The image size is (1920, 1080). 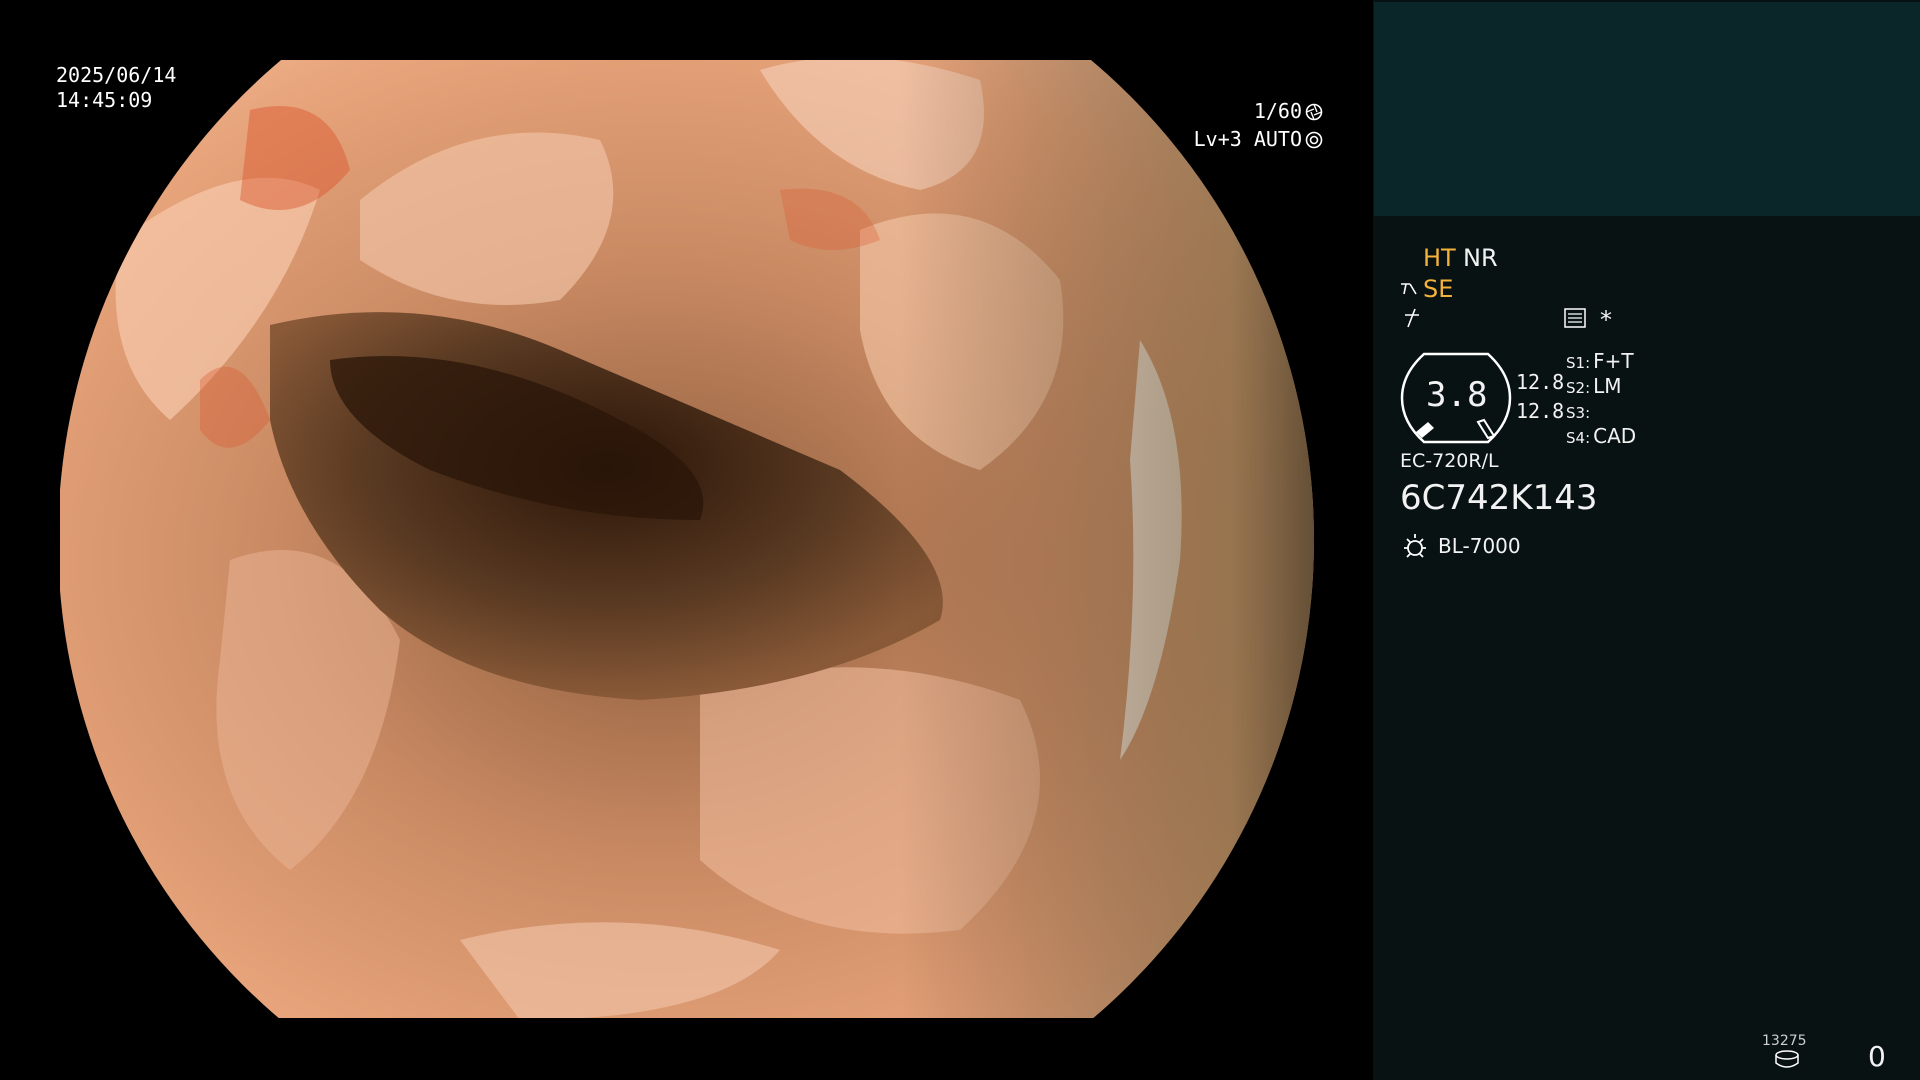 What do you see at coordinates (1314, 112) in the screenshot?
I see `aperture-icon` at bounding box center [1314, 112].